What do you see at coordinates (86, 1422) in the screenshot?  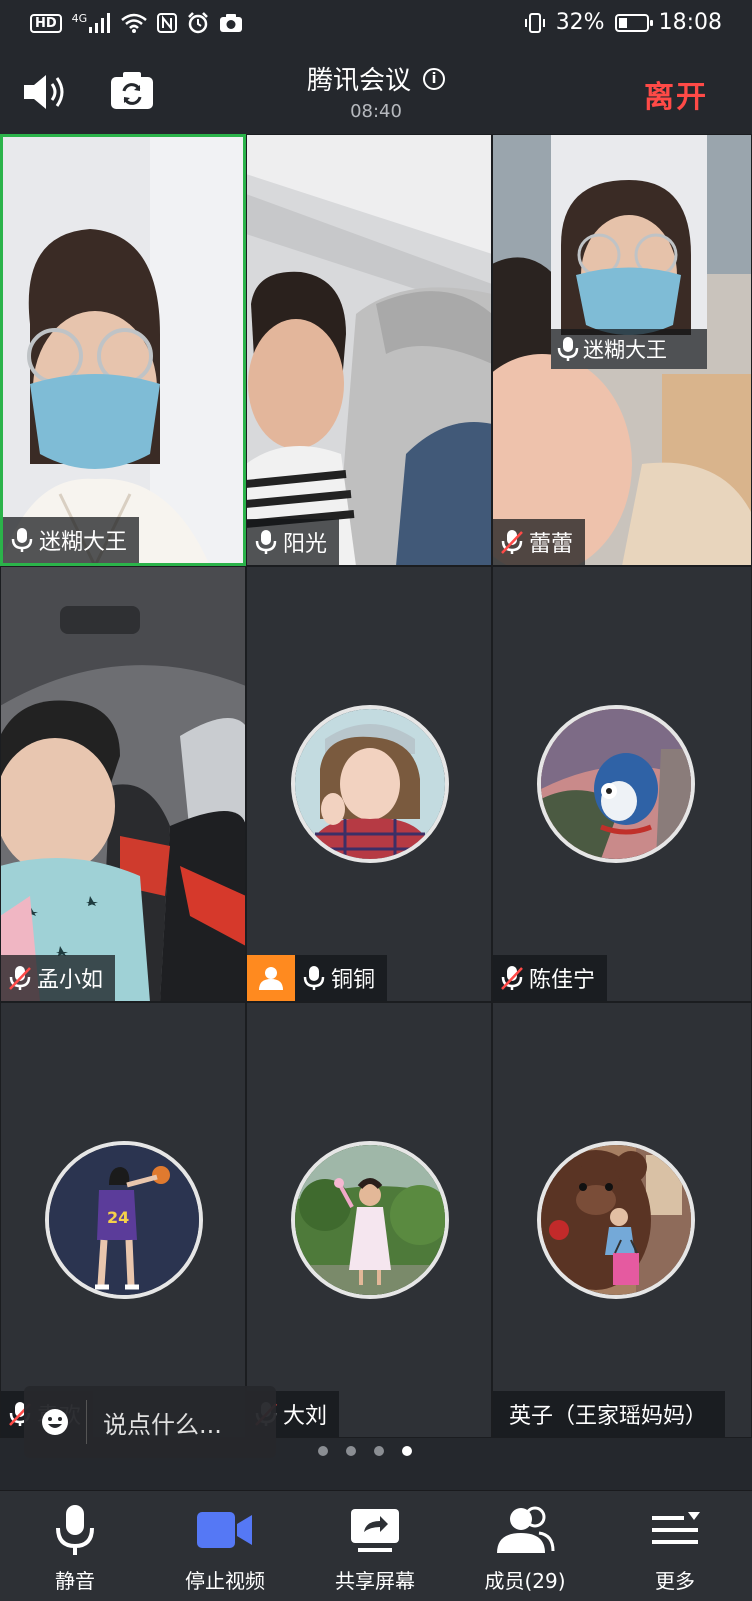 I see `chat-separator` at bounding box center [86, 1422].